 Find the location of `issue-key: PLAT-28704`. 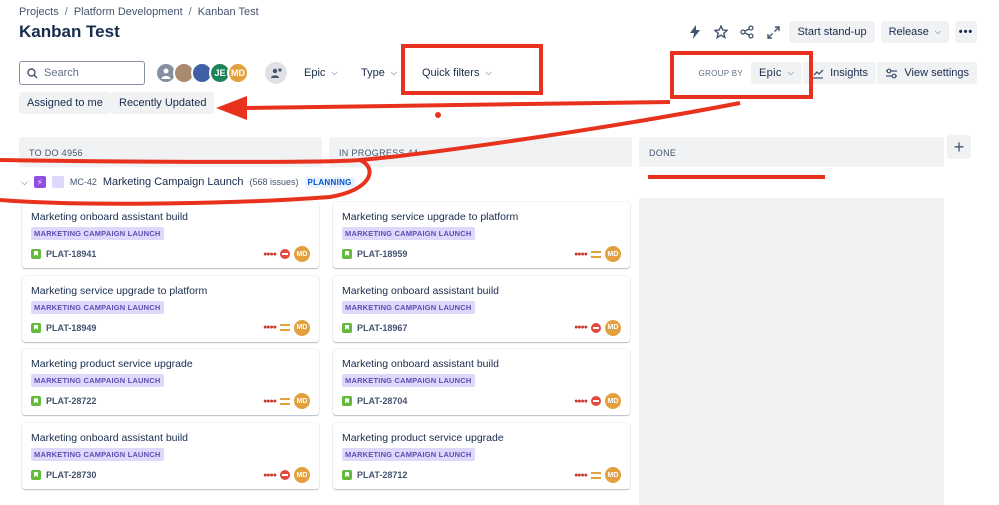

issue-key: PLAT-28704 is located at coordinates (382, 401).